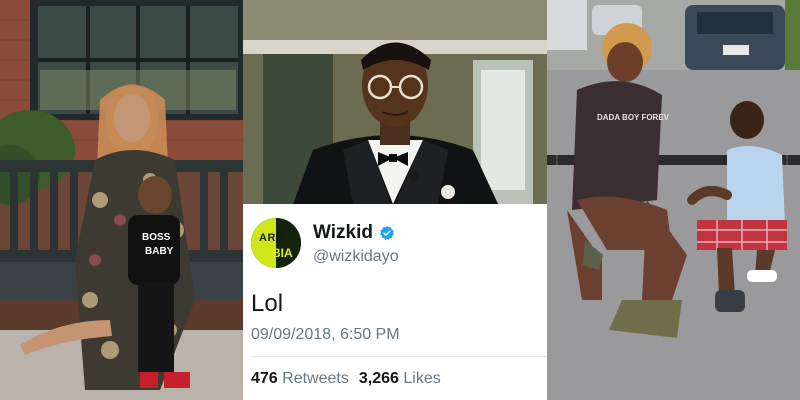  What do you see at coordinates (387, 233) in the screenshot?
I see `verified-badge-icon` at bounding box center [387, 233].